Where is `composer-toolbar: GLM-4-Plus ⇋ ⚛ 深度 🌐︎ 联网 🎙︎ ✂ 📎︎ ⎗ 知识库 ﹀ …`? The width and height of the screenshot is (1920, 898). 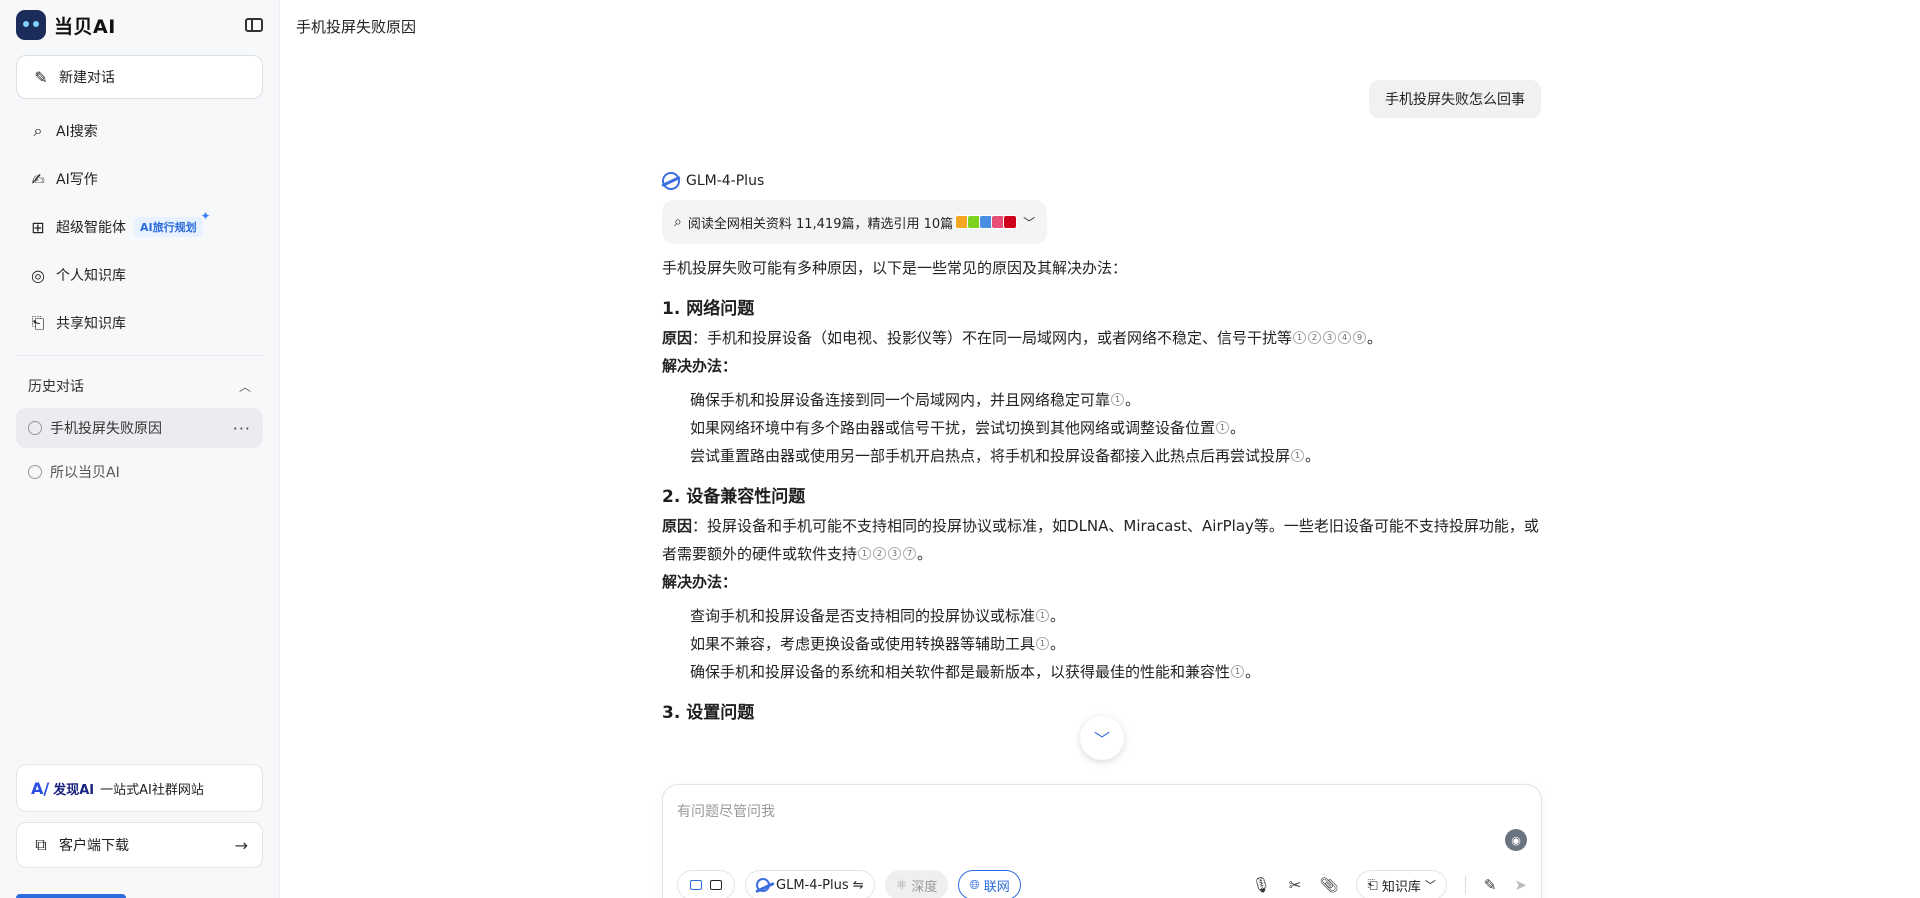
composer-toolbar: GLM-4-Plus ⇋ ⚛ 深度 🌐︎ 联网 🎙︎ ✂ 📎︎ ⎗ 知识库 ﹀ … is located at coordinates (1102, 883).